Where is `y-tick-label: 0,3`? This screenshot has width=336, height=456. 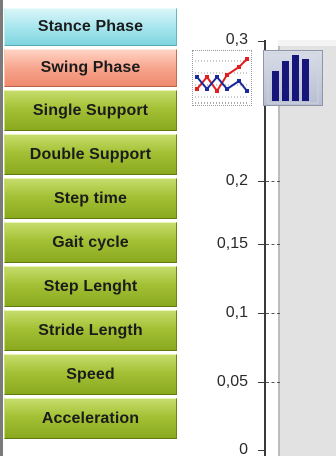 y-tick-label: 0,3 is located at coordinates (236, 39).